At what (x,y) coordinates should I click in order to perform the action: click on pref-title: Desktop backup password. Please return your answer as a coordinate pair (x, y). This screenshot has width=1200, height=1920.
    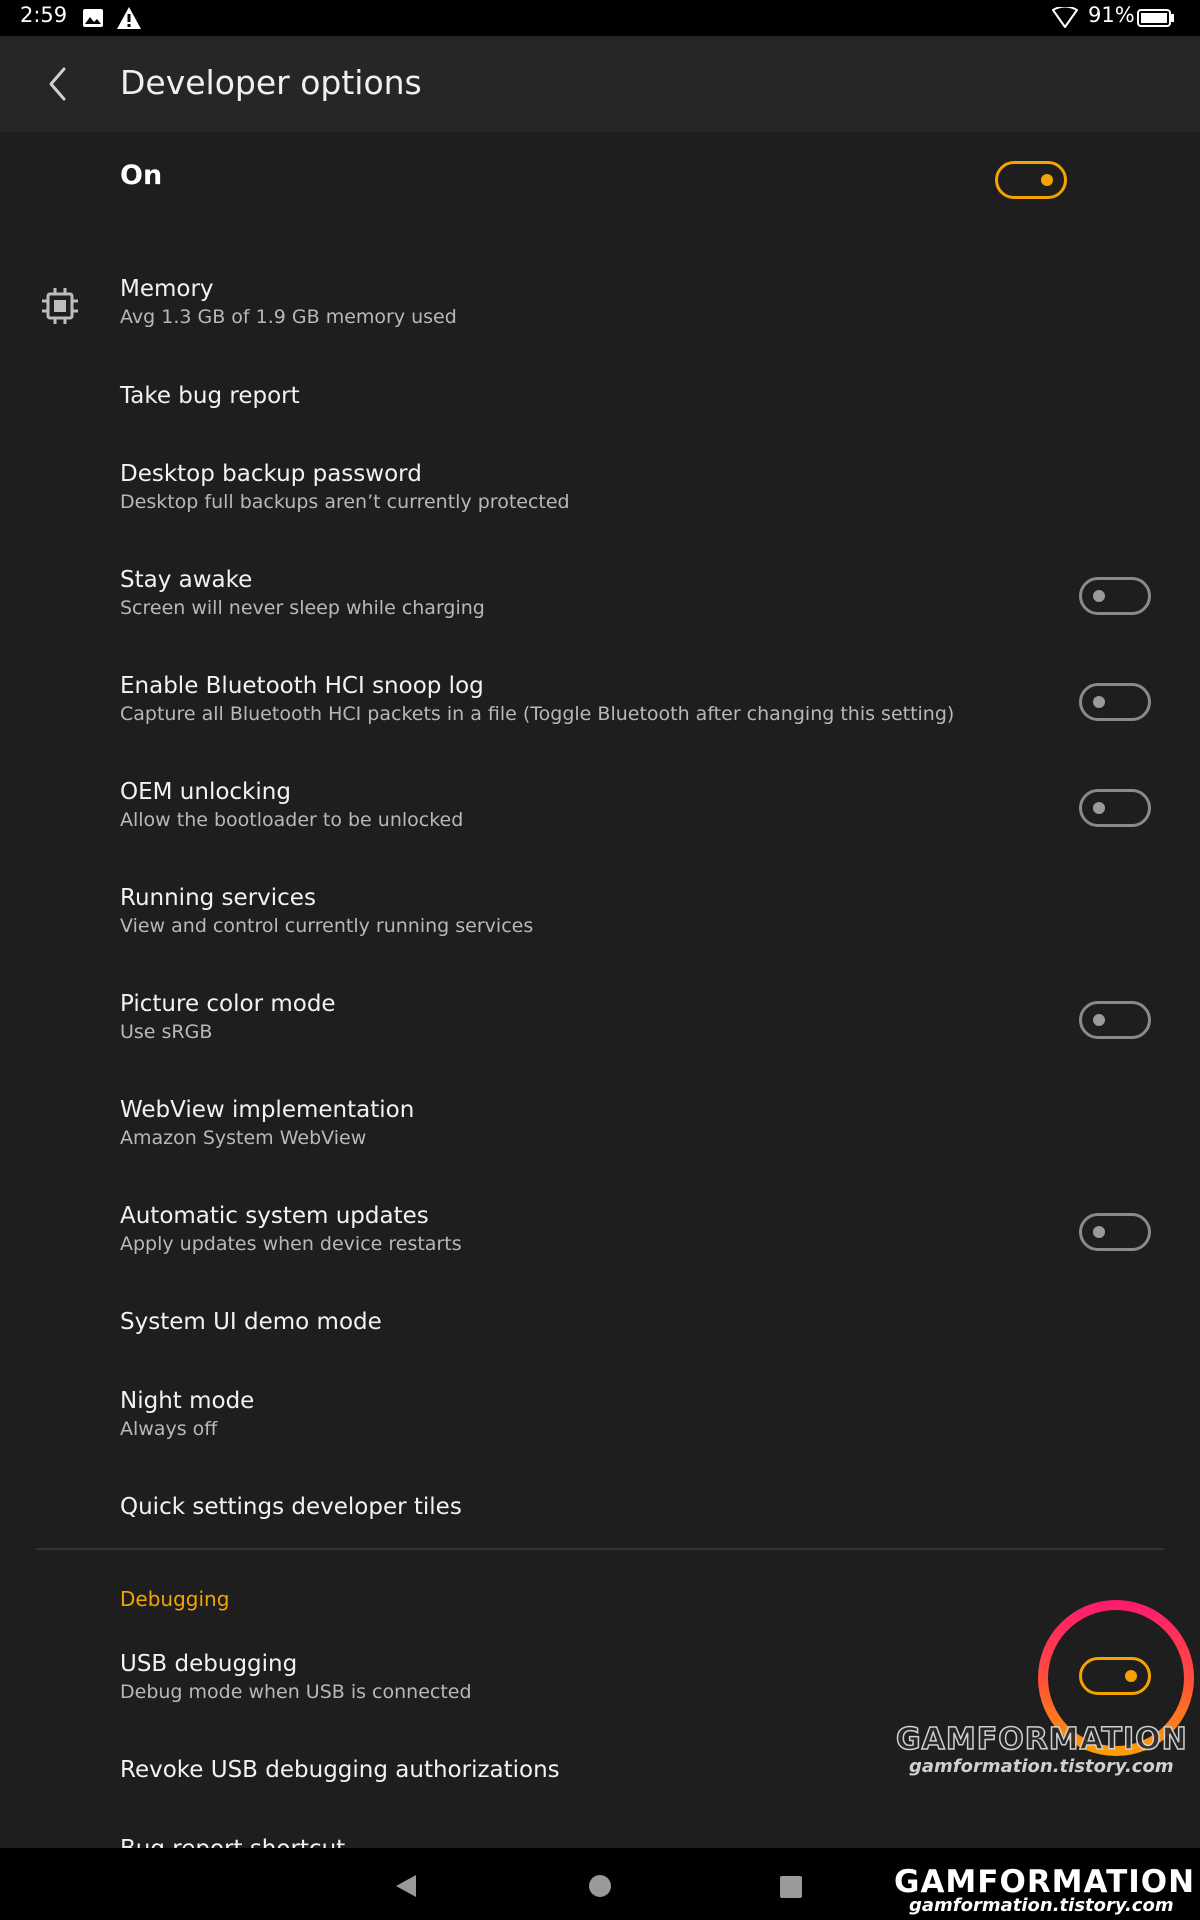
    Looking at the image, I should click on (271, 474).